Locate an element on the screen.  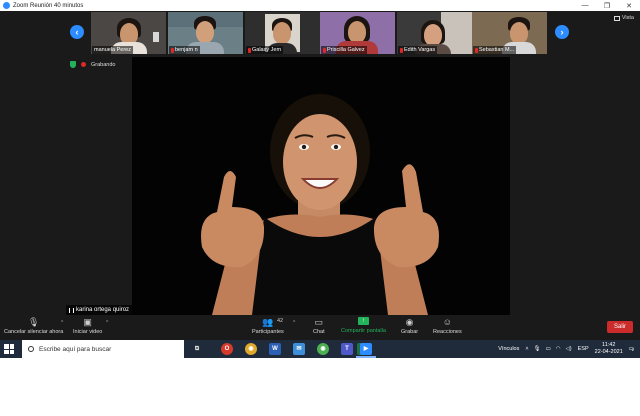
window-title: Zoom Reunión 40 minutos is located at coordinates (48, 5).